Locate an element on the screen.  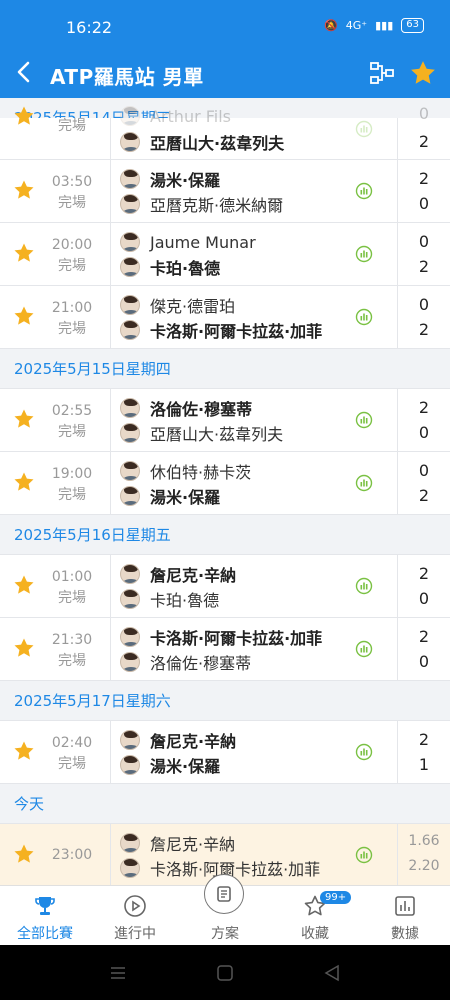
match-row: 02:40 完場 詹尼克·辛納 湯米·保羅 2 1 is located at coordinates (225, 752).